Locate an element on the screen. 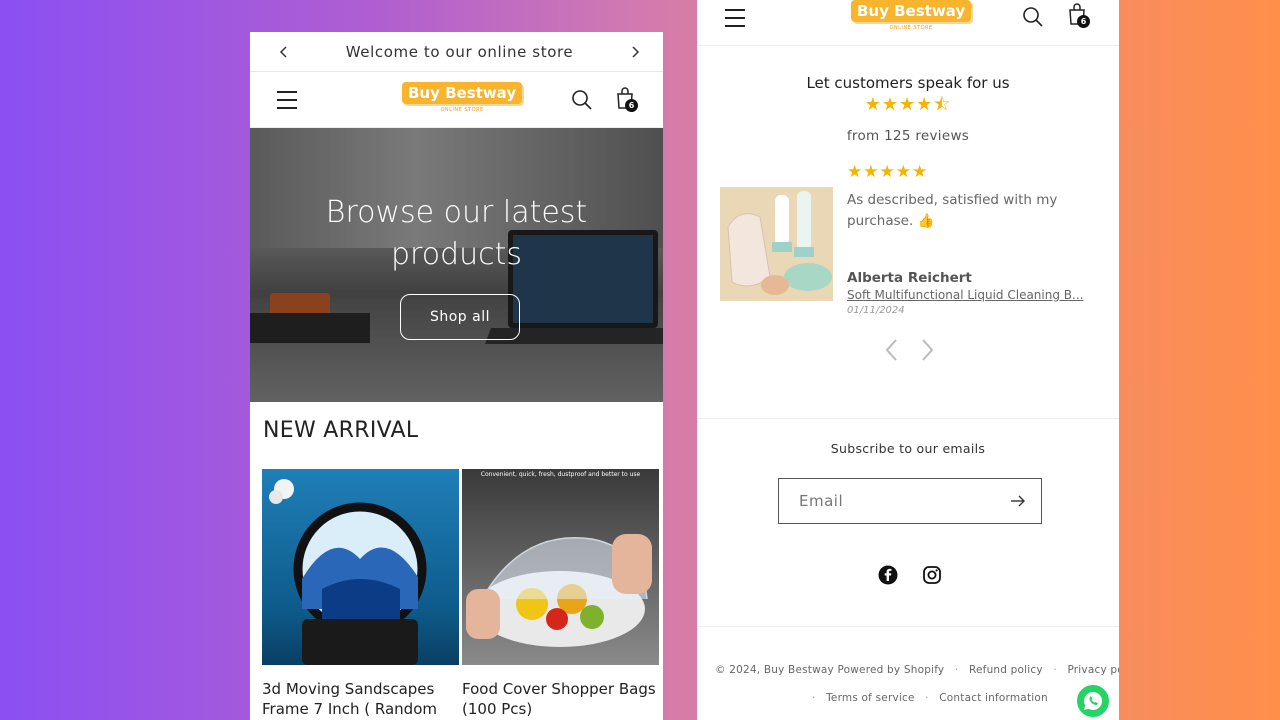 The image size is (1280, 720). hero-title: Browse our latest products is located at coordinates (456, 233).